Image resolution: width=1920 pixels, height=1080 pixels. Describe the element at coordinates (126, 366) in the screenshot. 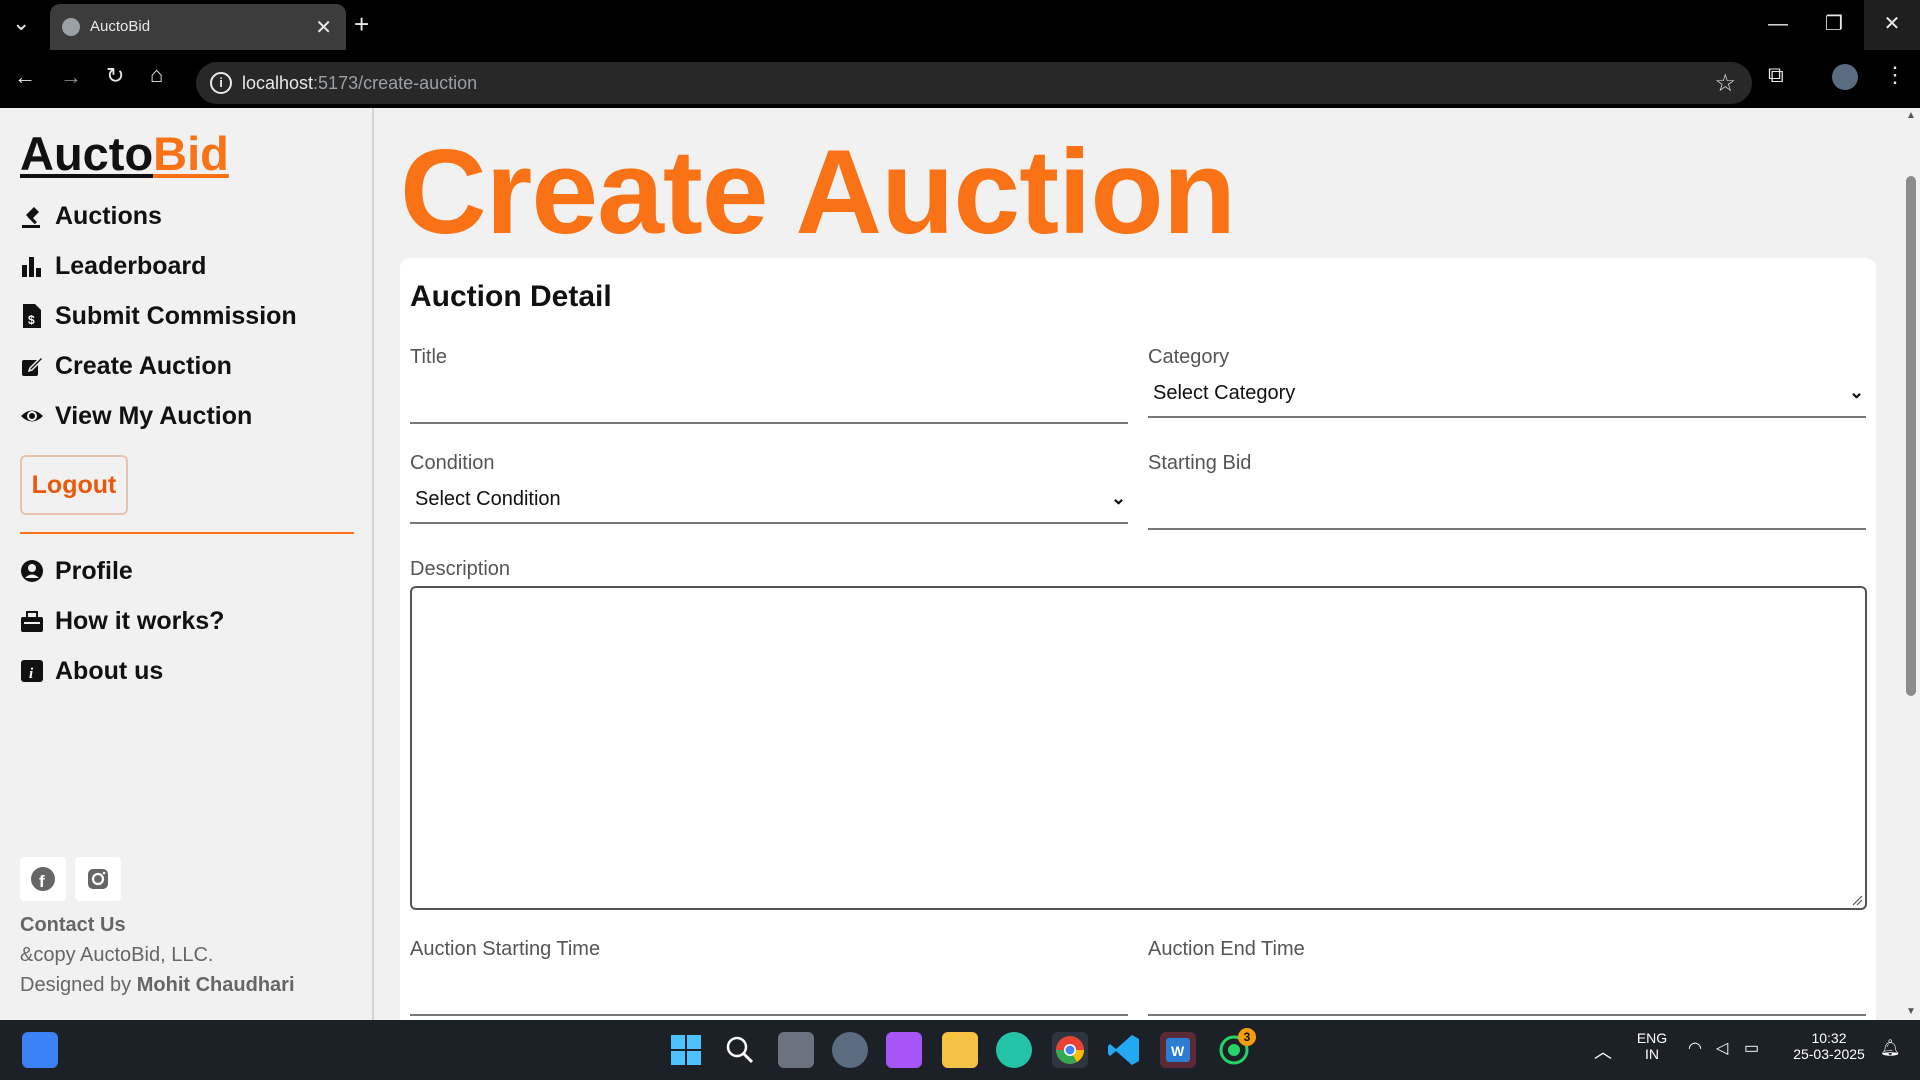

I see `sidebar-item-create-auction: Create Auction` at that location.